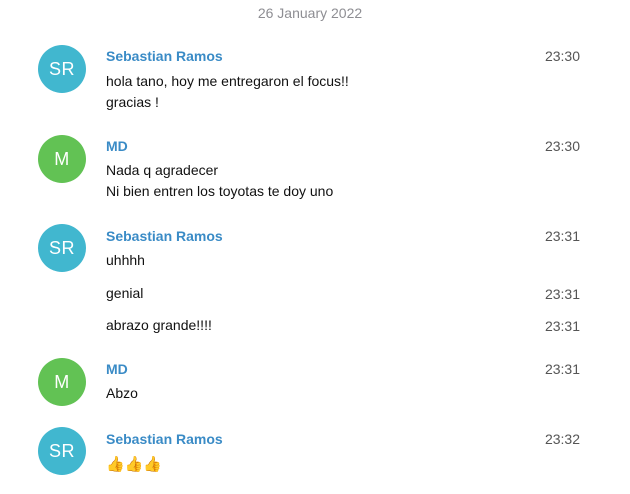  What do you see at coordinates (125, 260) in the screenshot?
I see `message-text: uhhhh` at bounding box center [125, 260].